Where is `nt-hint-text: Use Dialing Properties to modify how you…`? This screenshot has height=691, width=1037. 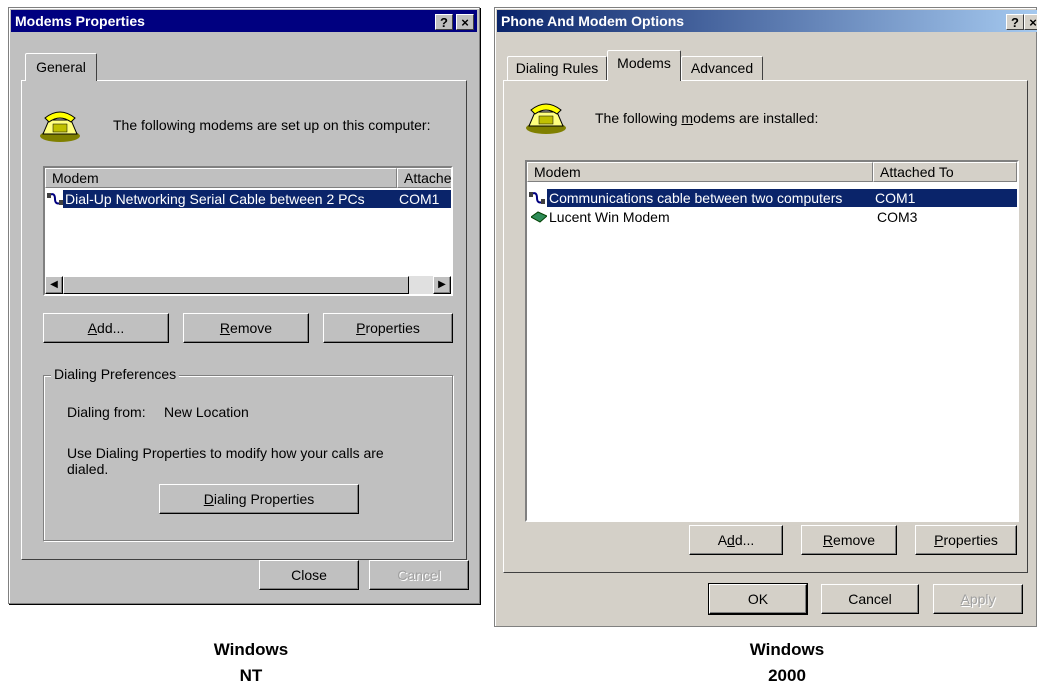
nt-hint-text: Use Dialing Properties to modify how you… is located at coordinates (225, 461).